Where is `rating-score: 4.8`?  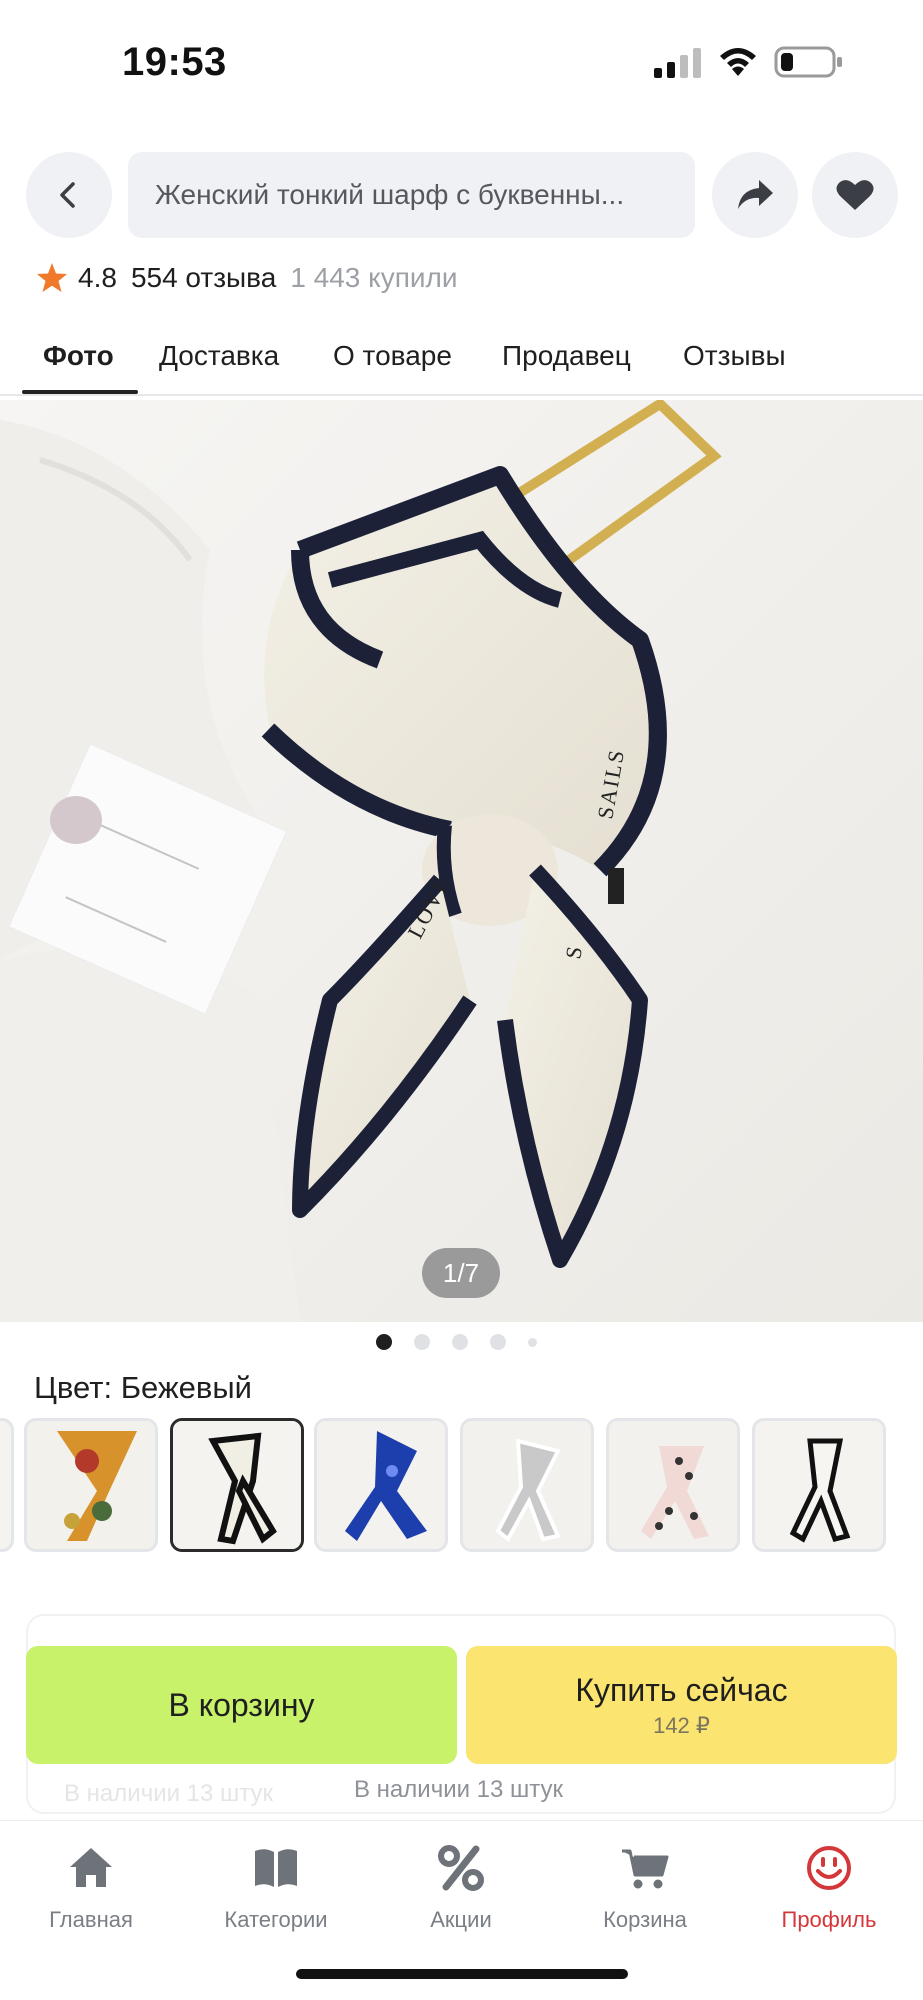
rating-score: 4.8 is located at coordinates (97, 277).